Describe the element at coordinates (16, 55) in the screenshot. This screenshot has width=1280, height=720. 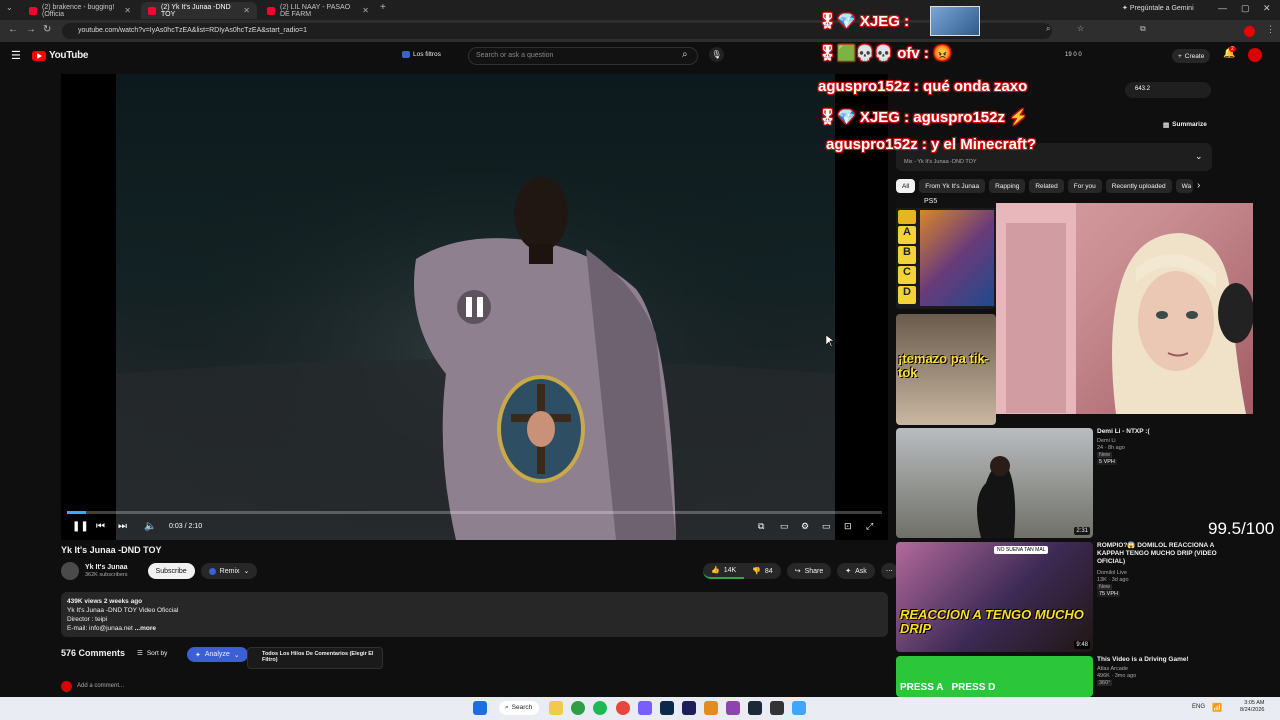
I see `hamburger-menu-icon: ☰` at that location.